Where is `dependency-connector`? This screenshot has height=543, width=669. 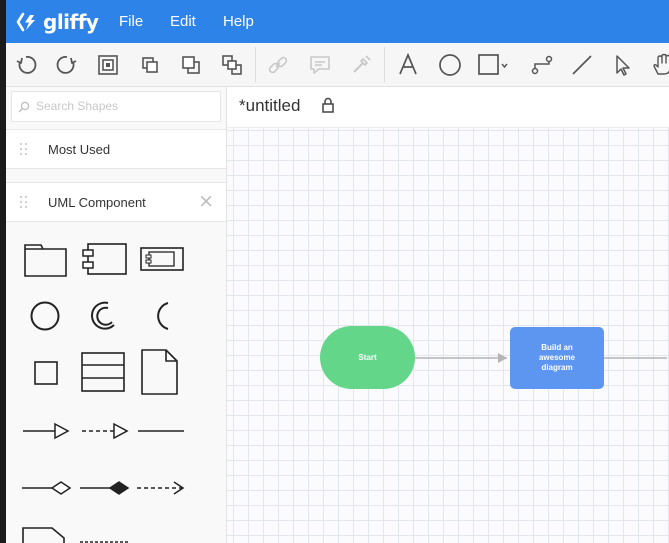 dependency-connector is located at coordinates (46, 431).